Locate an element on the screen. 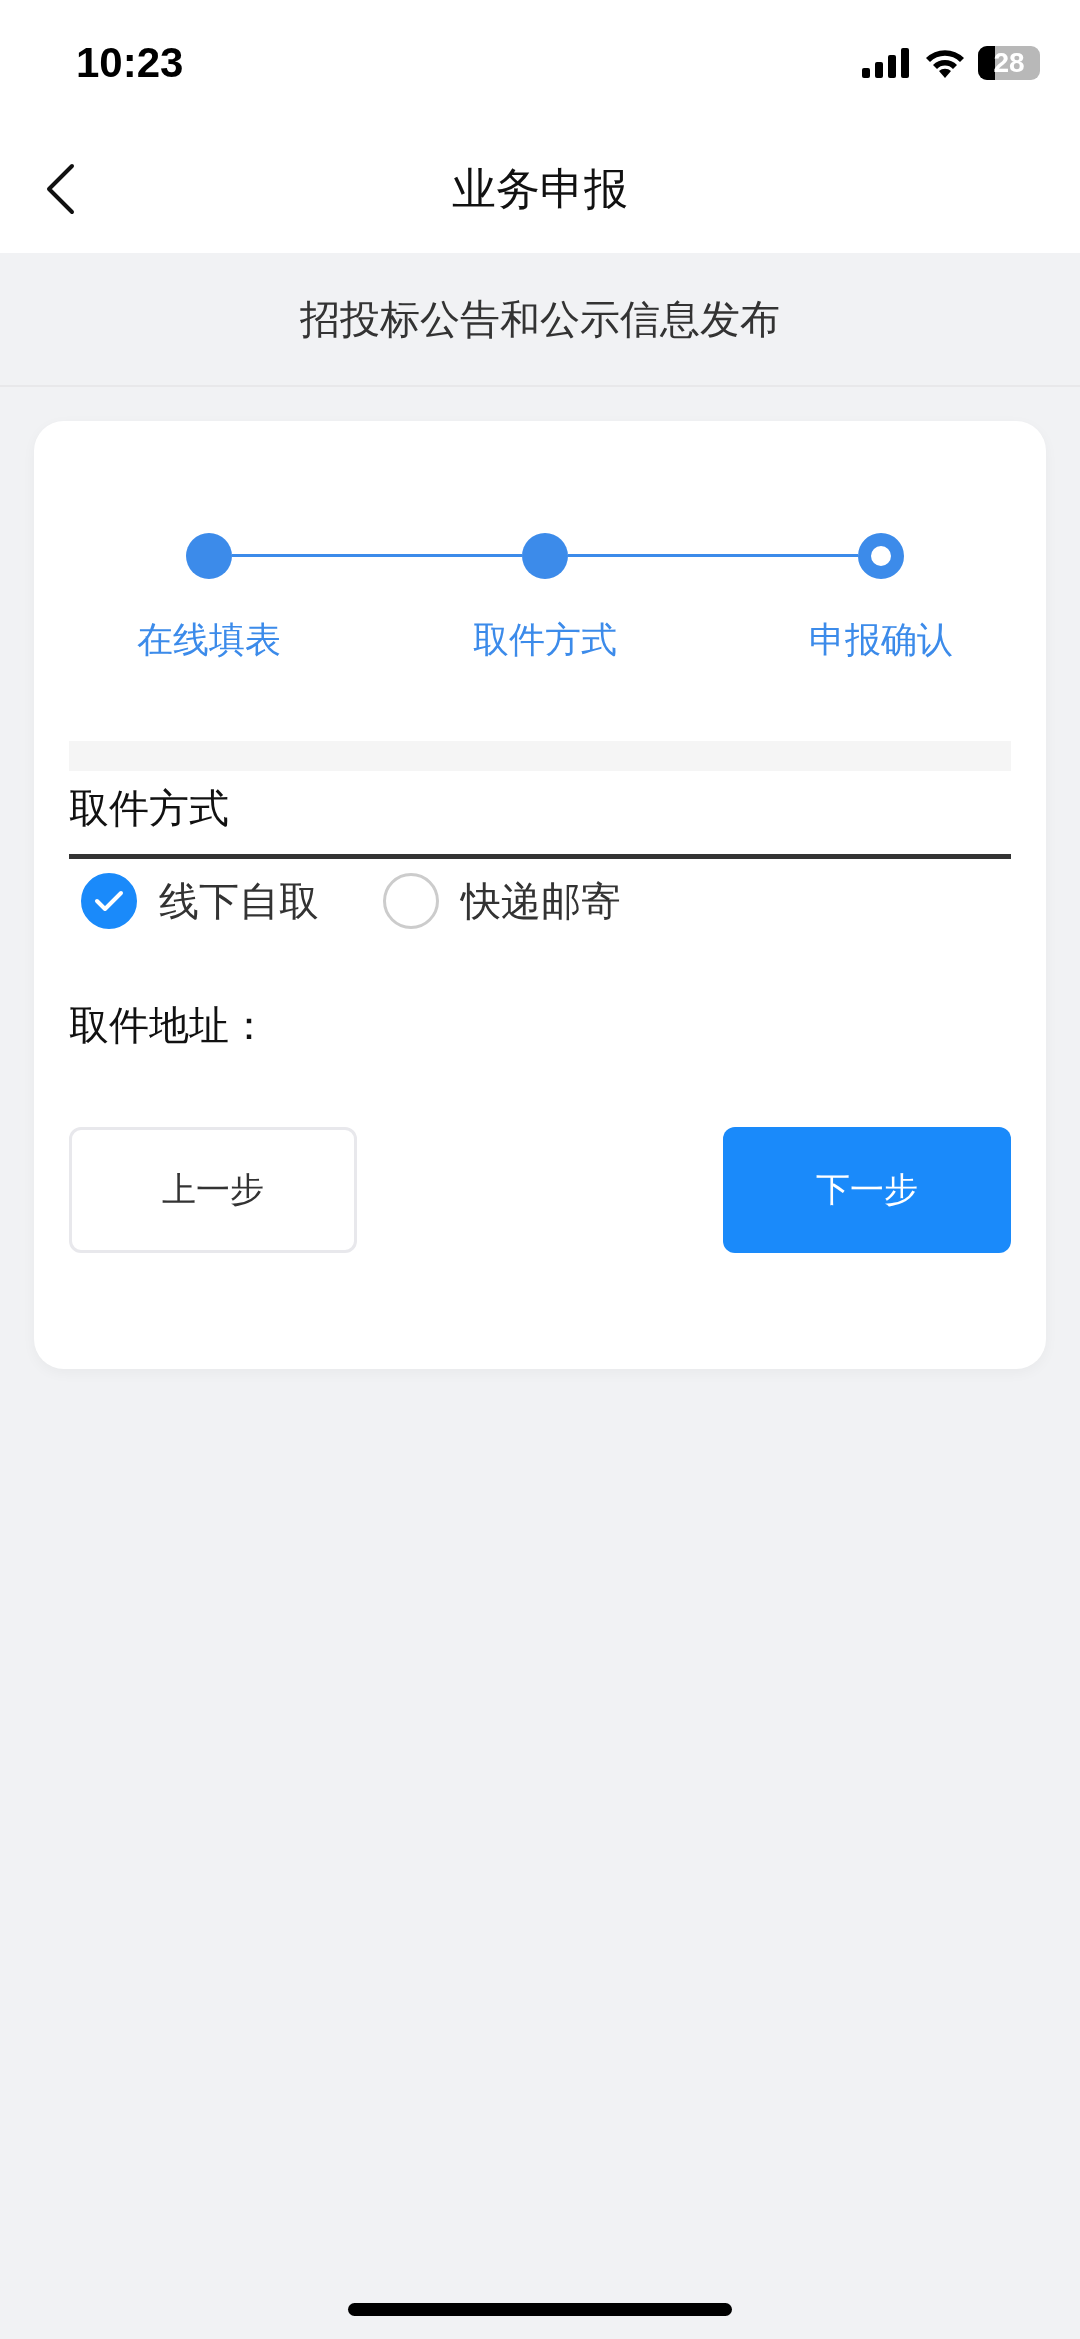 Image resolution: width=1080 pixels, height=2339 pixels. form-title: 招投标公告和公示信息发布 is located at coordinates (540, 320).